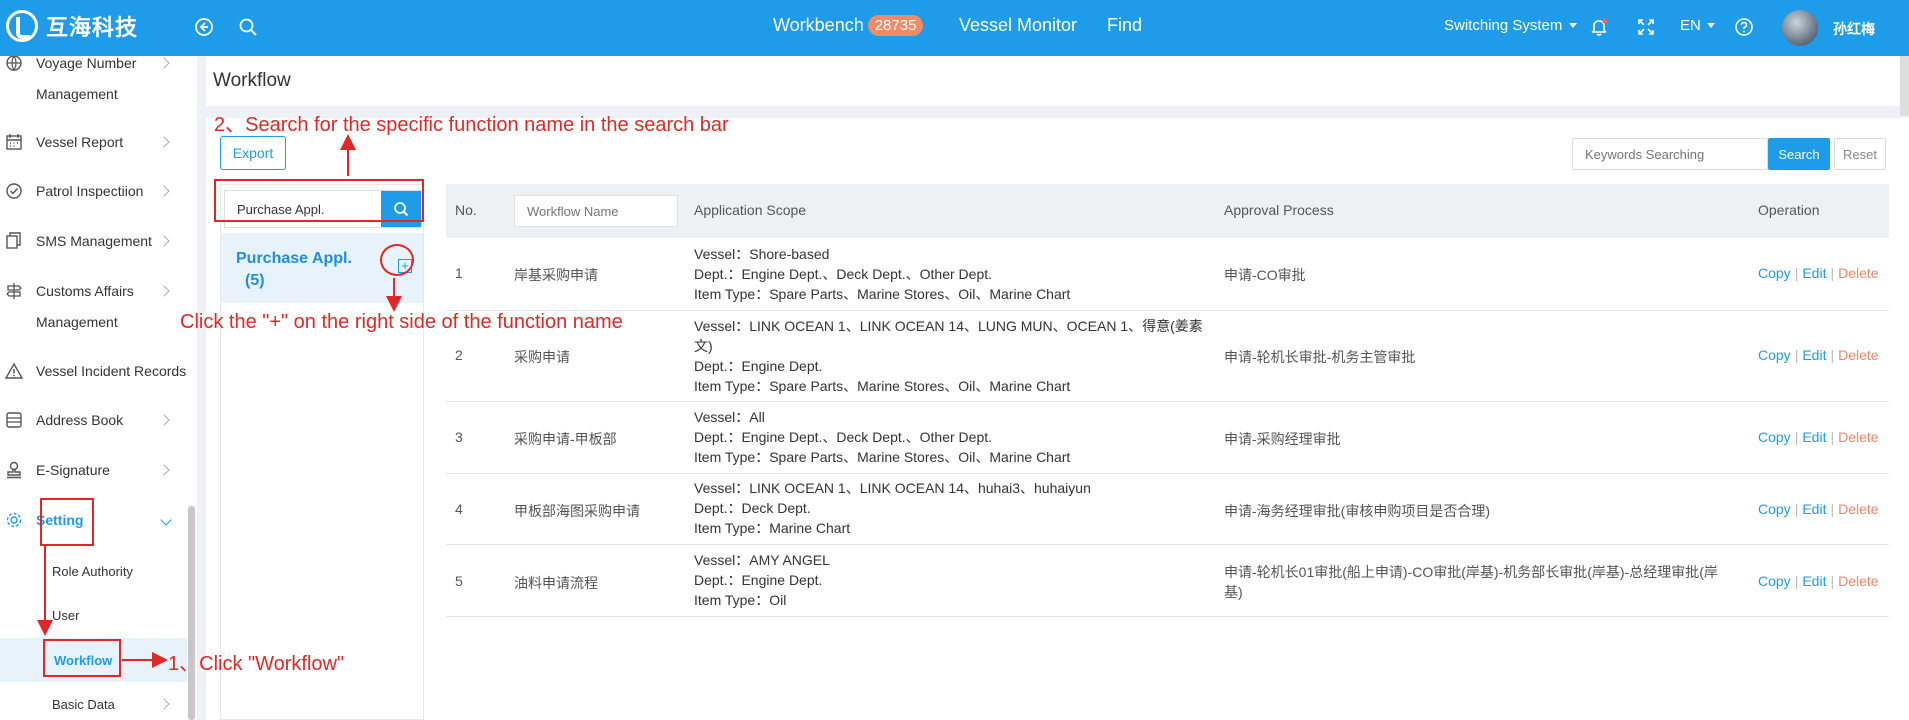  What do you see at coordinates (65, 615) in the screenshot?
I see `sidebar-subitem-user: User` at bounding box center [65, 615].